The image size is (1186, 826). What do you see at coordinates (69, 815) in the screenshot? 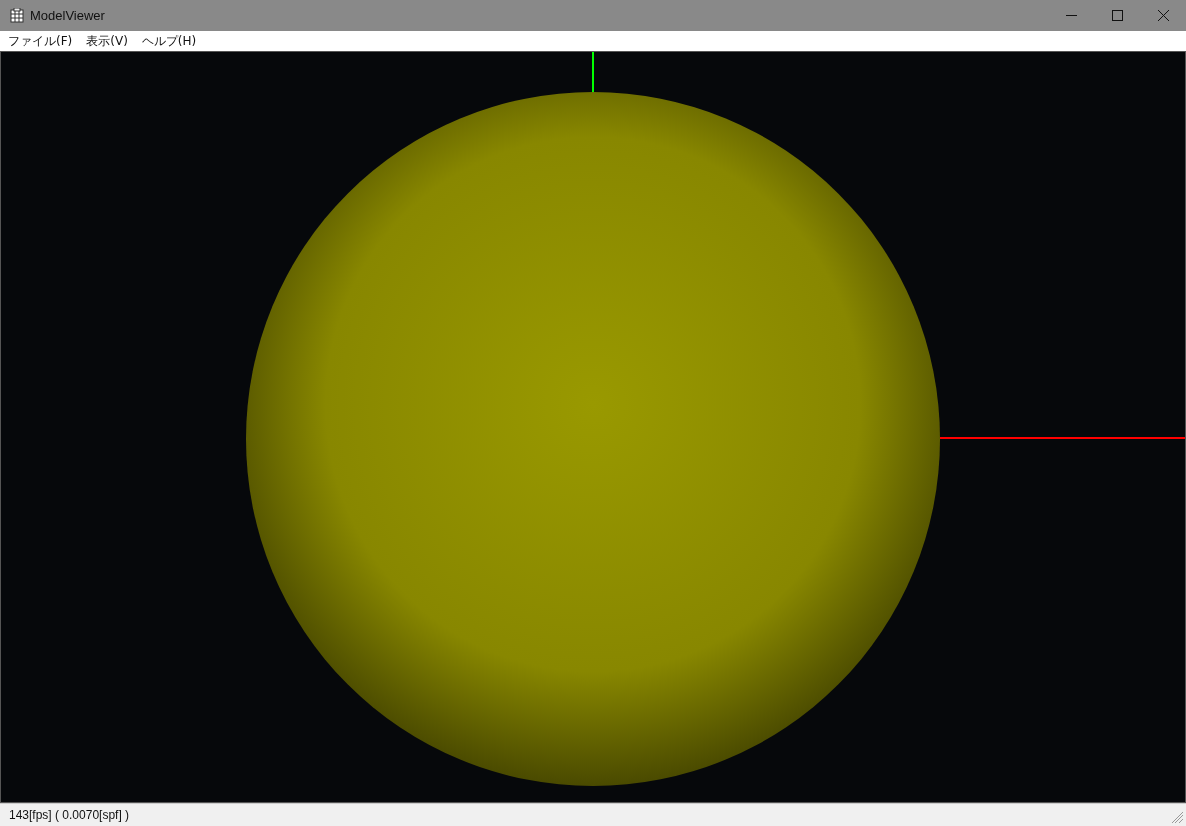
I see `status-text: 143[fps] ( 0.0070[spf] )` at bounding box center [69, 815].